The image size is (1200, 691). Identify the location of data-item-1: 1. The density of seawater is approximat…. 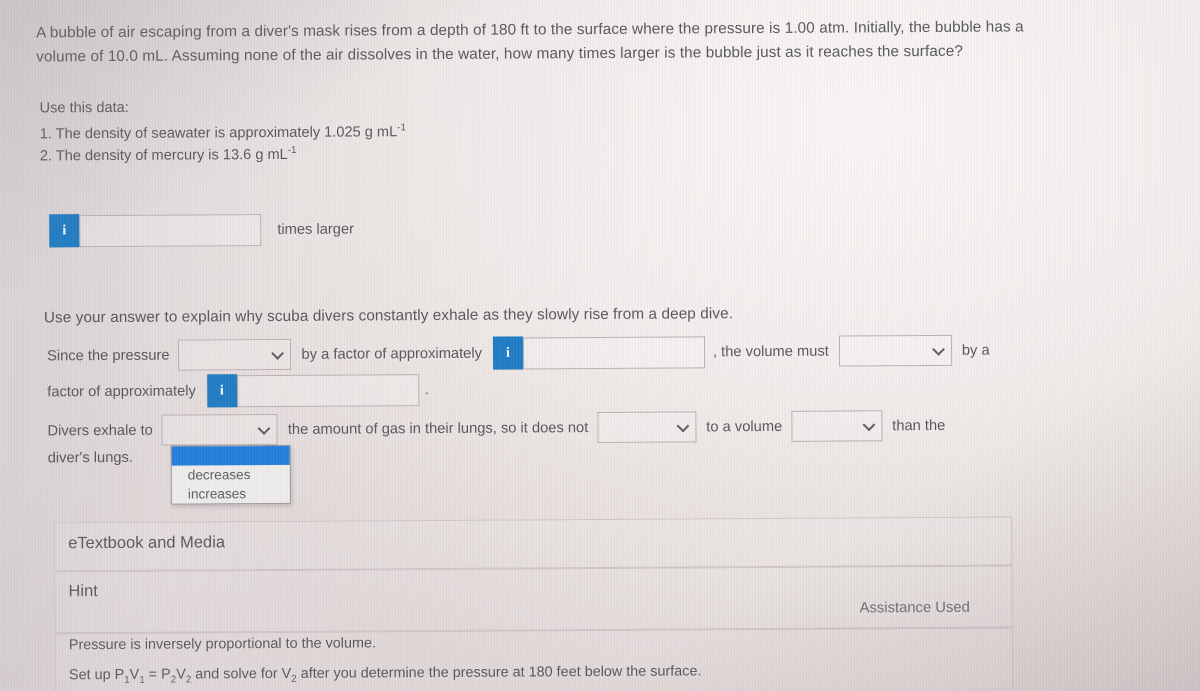
(223, 133).